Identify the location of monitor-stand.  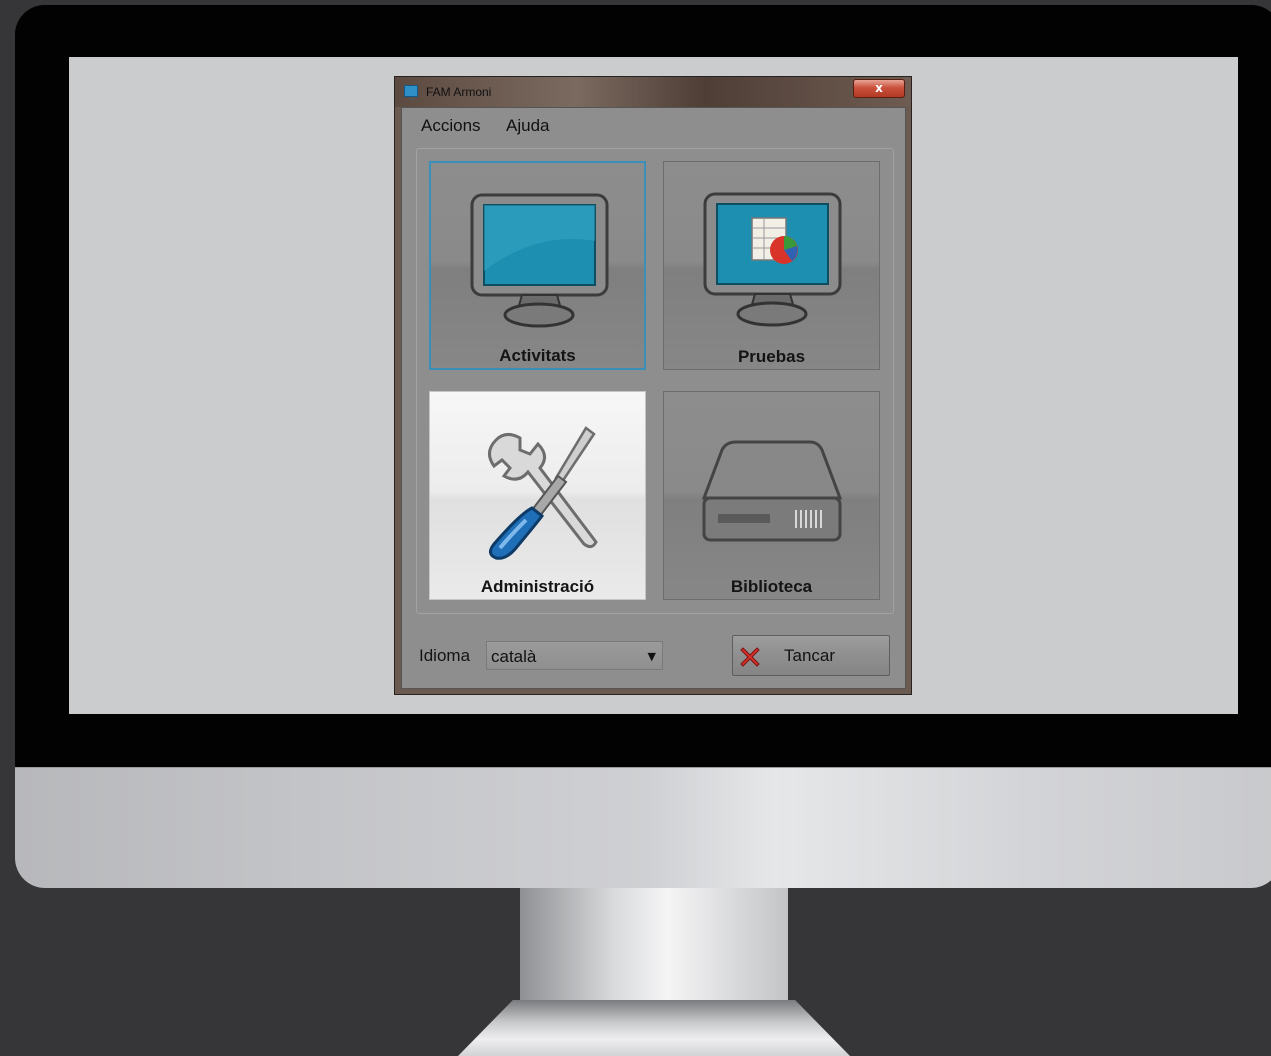
(654, 948).